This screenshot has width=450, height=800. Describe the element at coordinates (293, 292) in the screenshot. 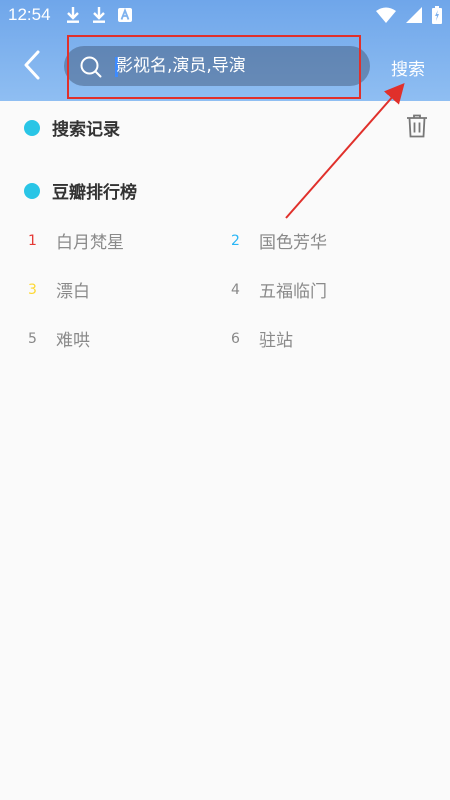

I see `rank-title: 五福临门` at that location.